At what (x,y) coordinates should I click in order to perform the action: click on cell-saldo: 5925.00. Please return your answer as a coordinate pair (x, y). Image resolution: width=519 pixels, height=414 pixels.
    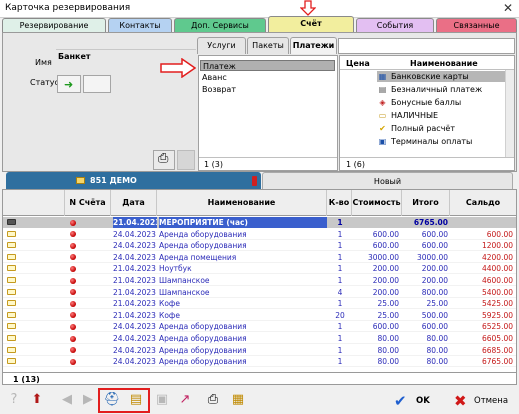
    Looking at the image, I should click on (497, 315).